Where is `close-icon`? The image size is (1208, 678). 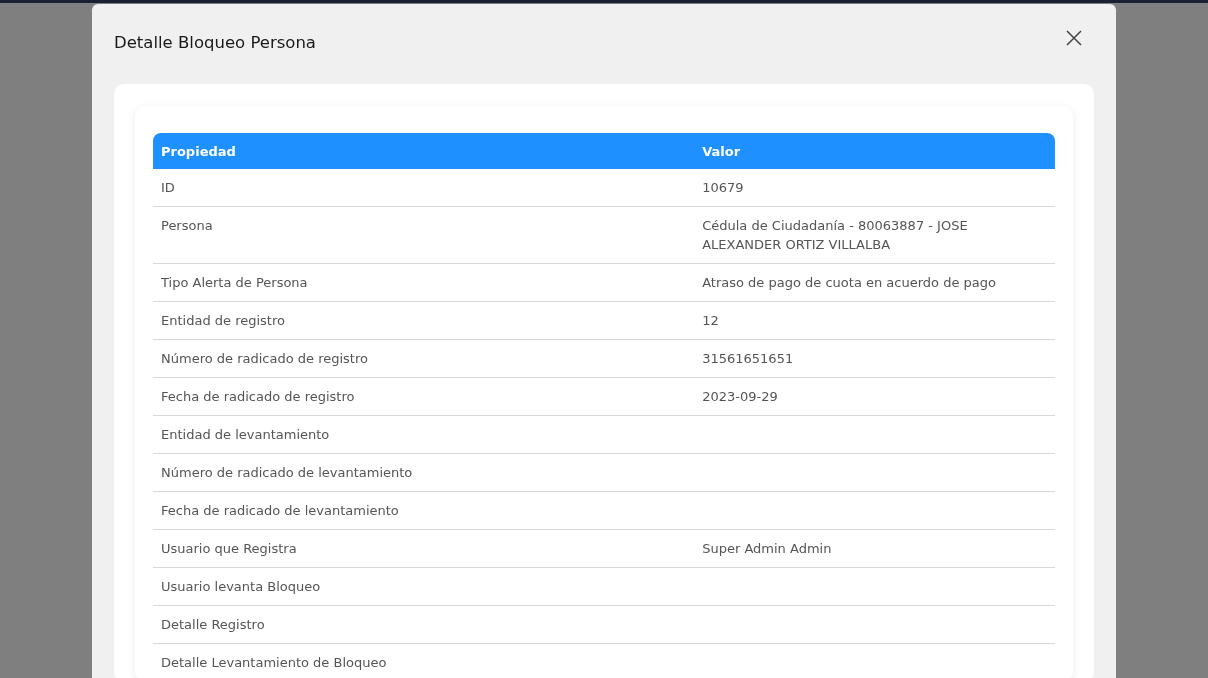 close-icon is located at coordinates (1074, 38).